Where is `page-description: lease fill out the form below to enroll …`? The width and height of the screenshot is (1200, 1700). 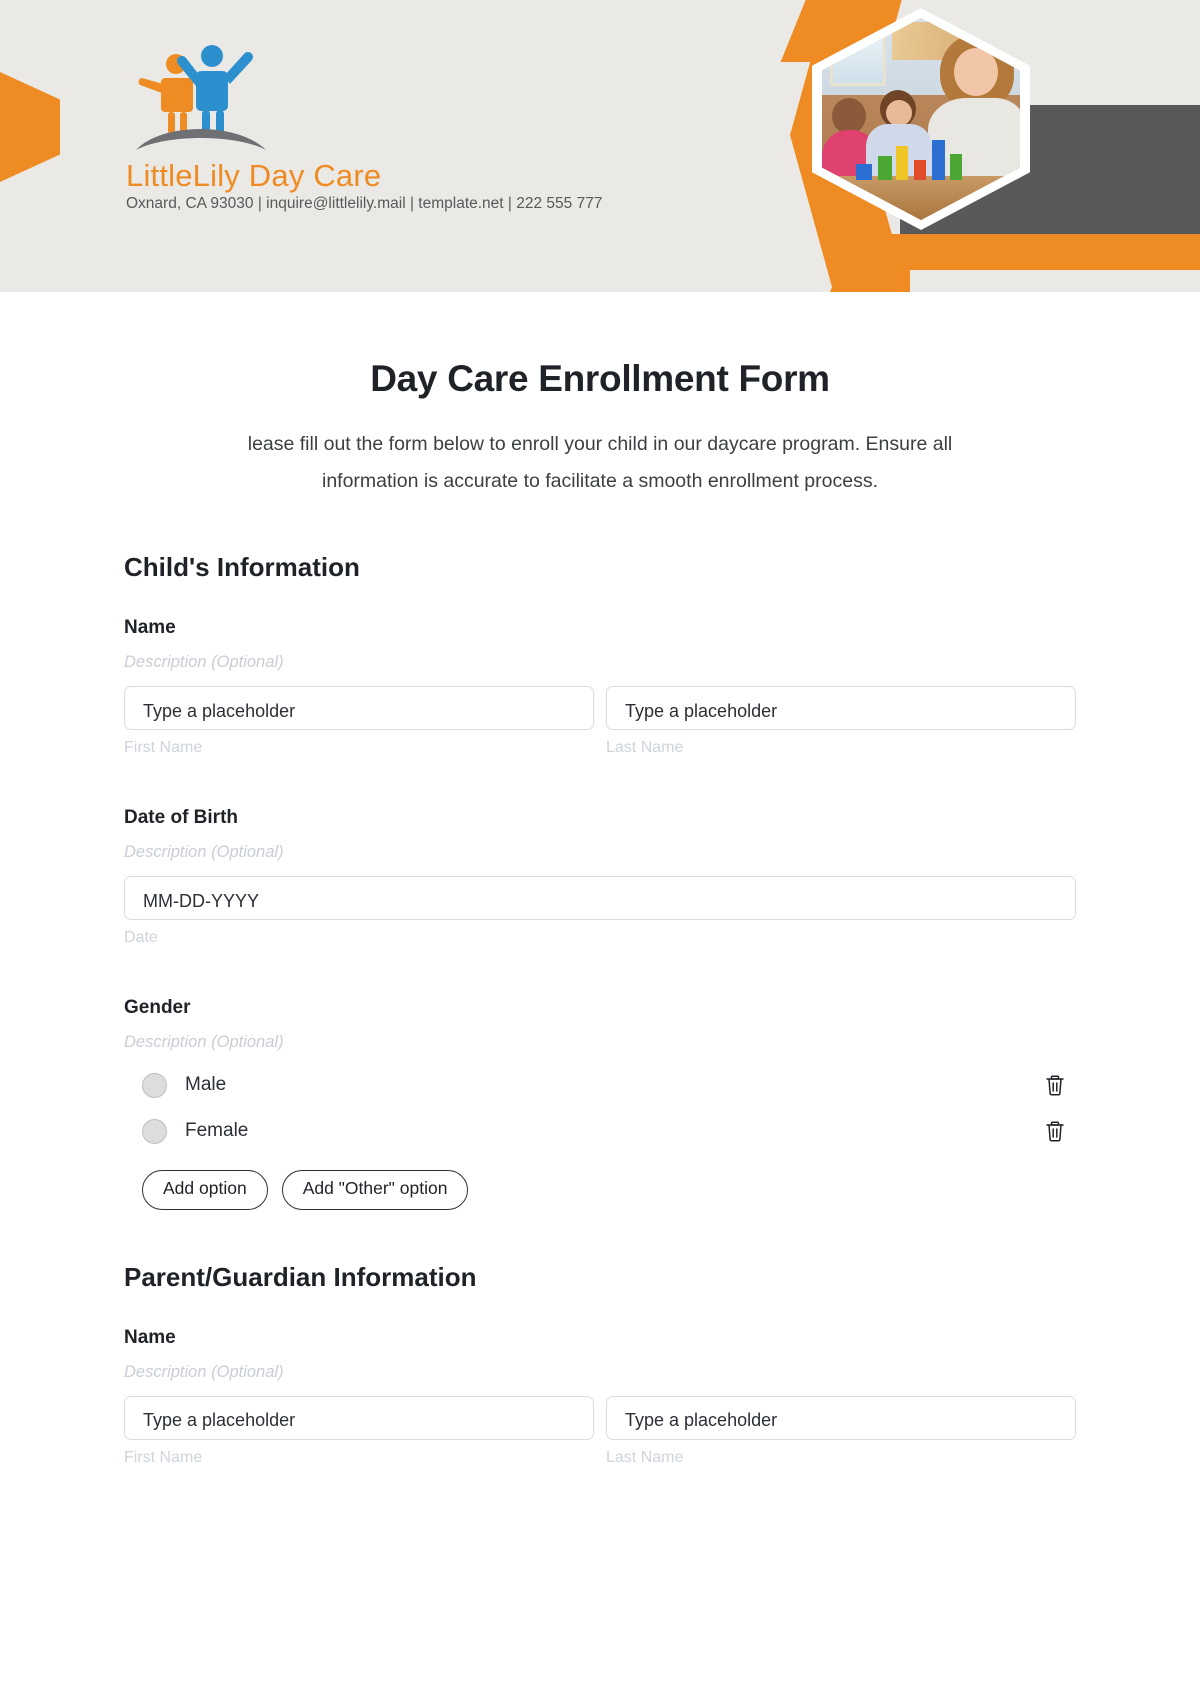 page-description: lease fill out the form below to enroll … is located at coordinates (600, 462).